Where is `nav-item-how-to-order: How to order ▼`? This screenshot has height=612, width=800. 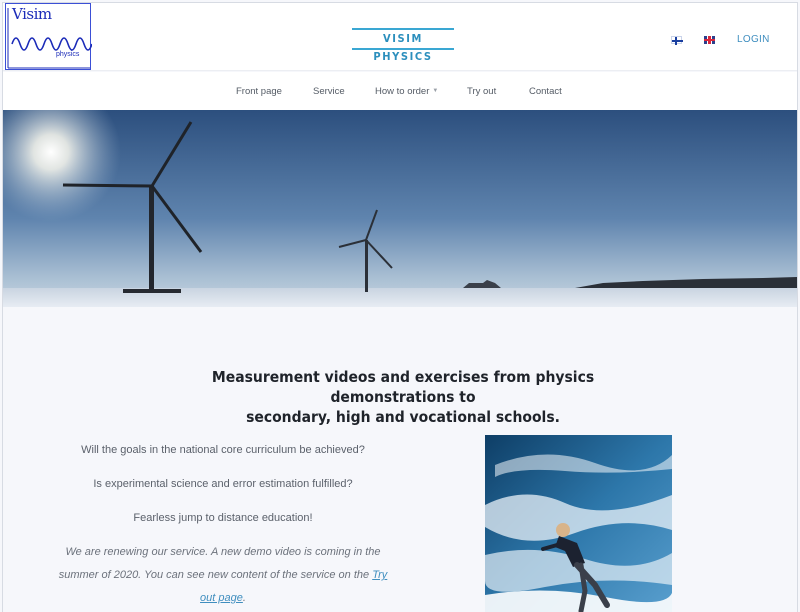 nav-item-how-to-order: How to order ▼ is located at coordinates (406, 91).